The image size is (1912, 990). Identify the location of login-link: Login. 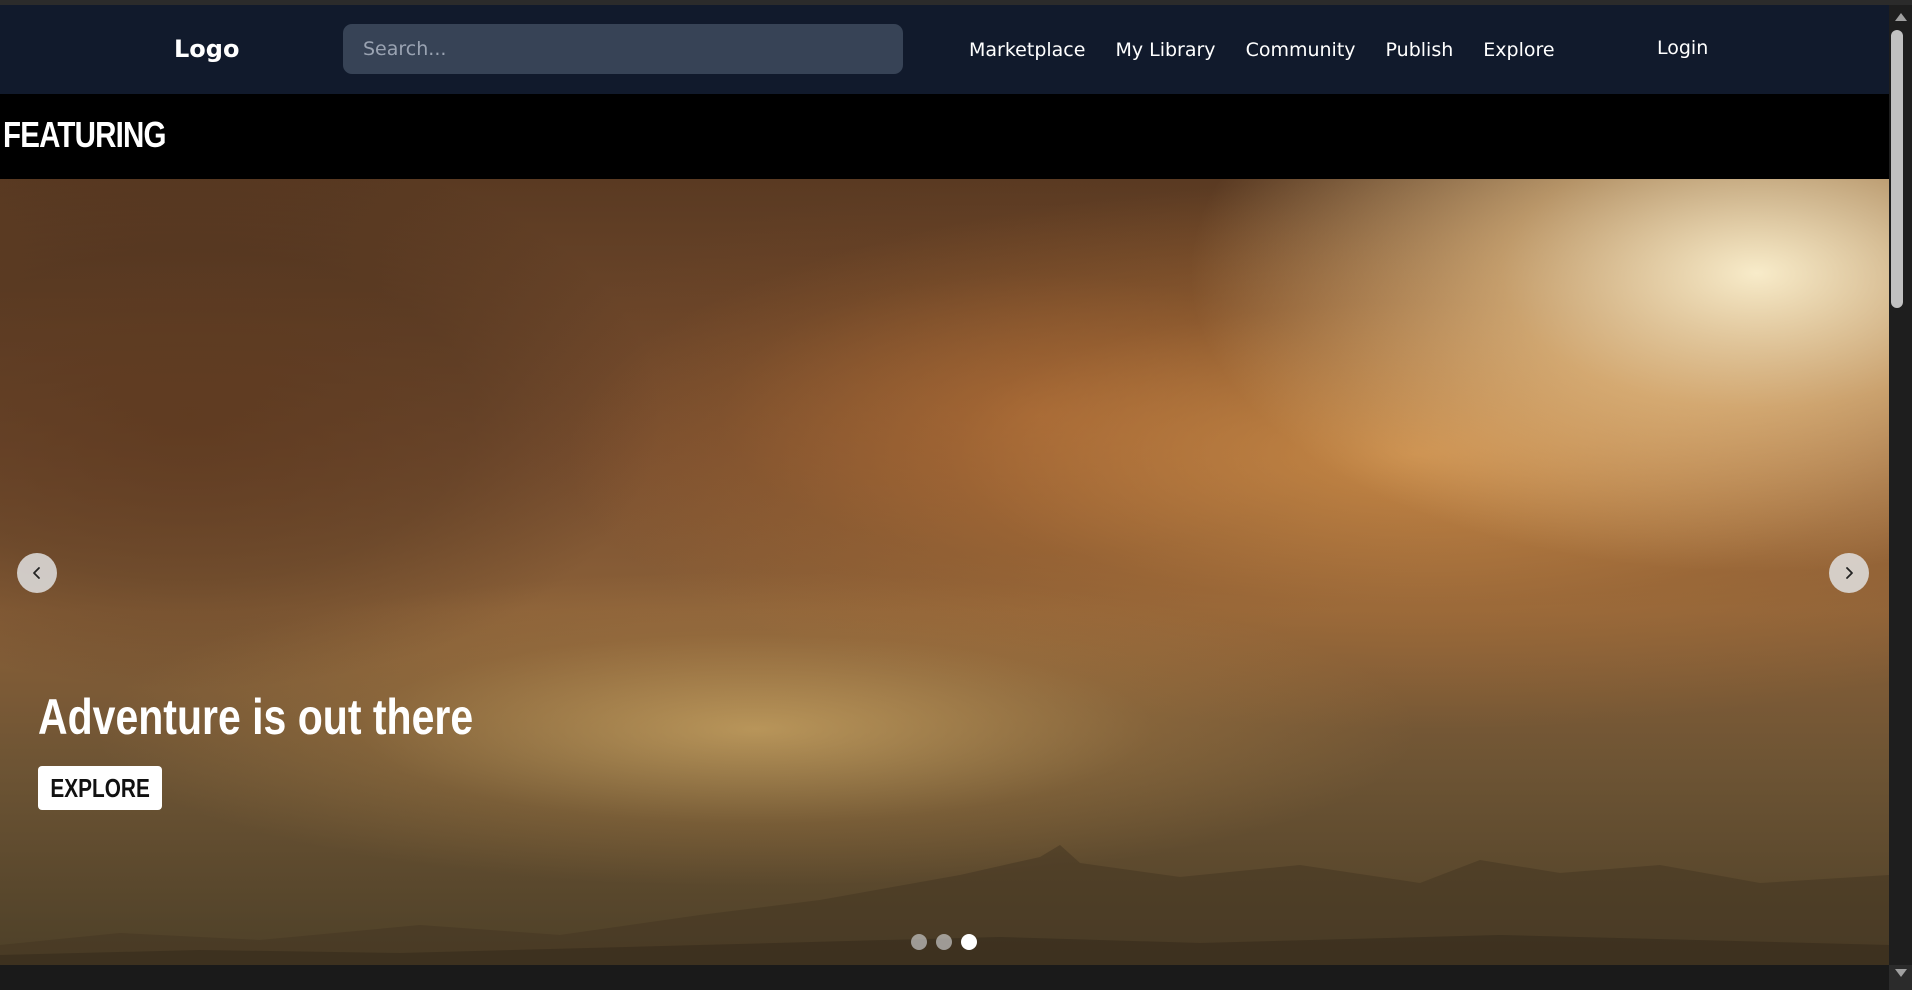
(1682, 48).